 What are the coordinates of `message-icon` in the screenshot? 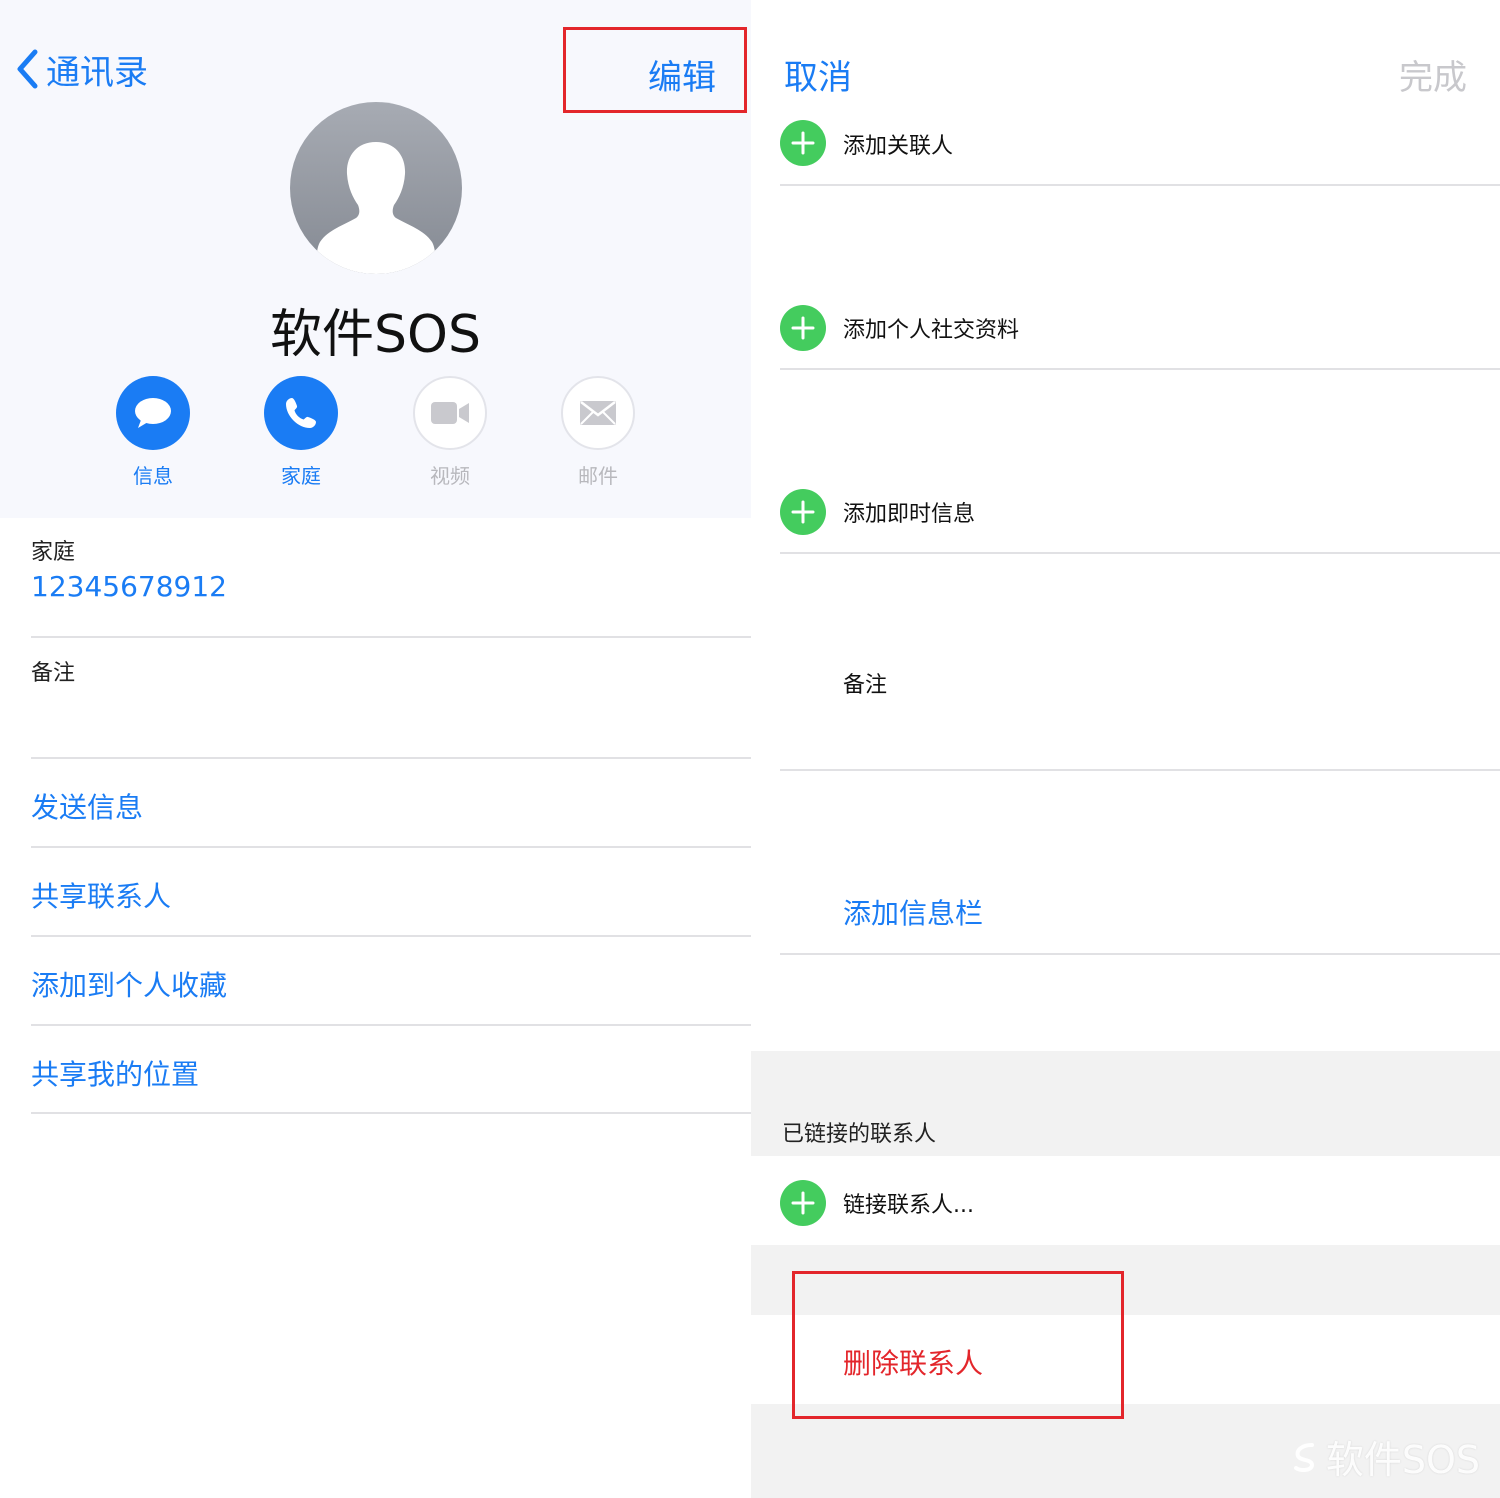 It's located at (153, 413).